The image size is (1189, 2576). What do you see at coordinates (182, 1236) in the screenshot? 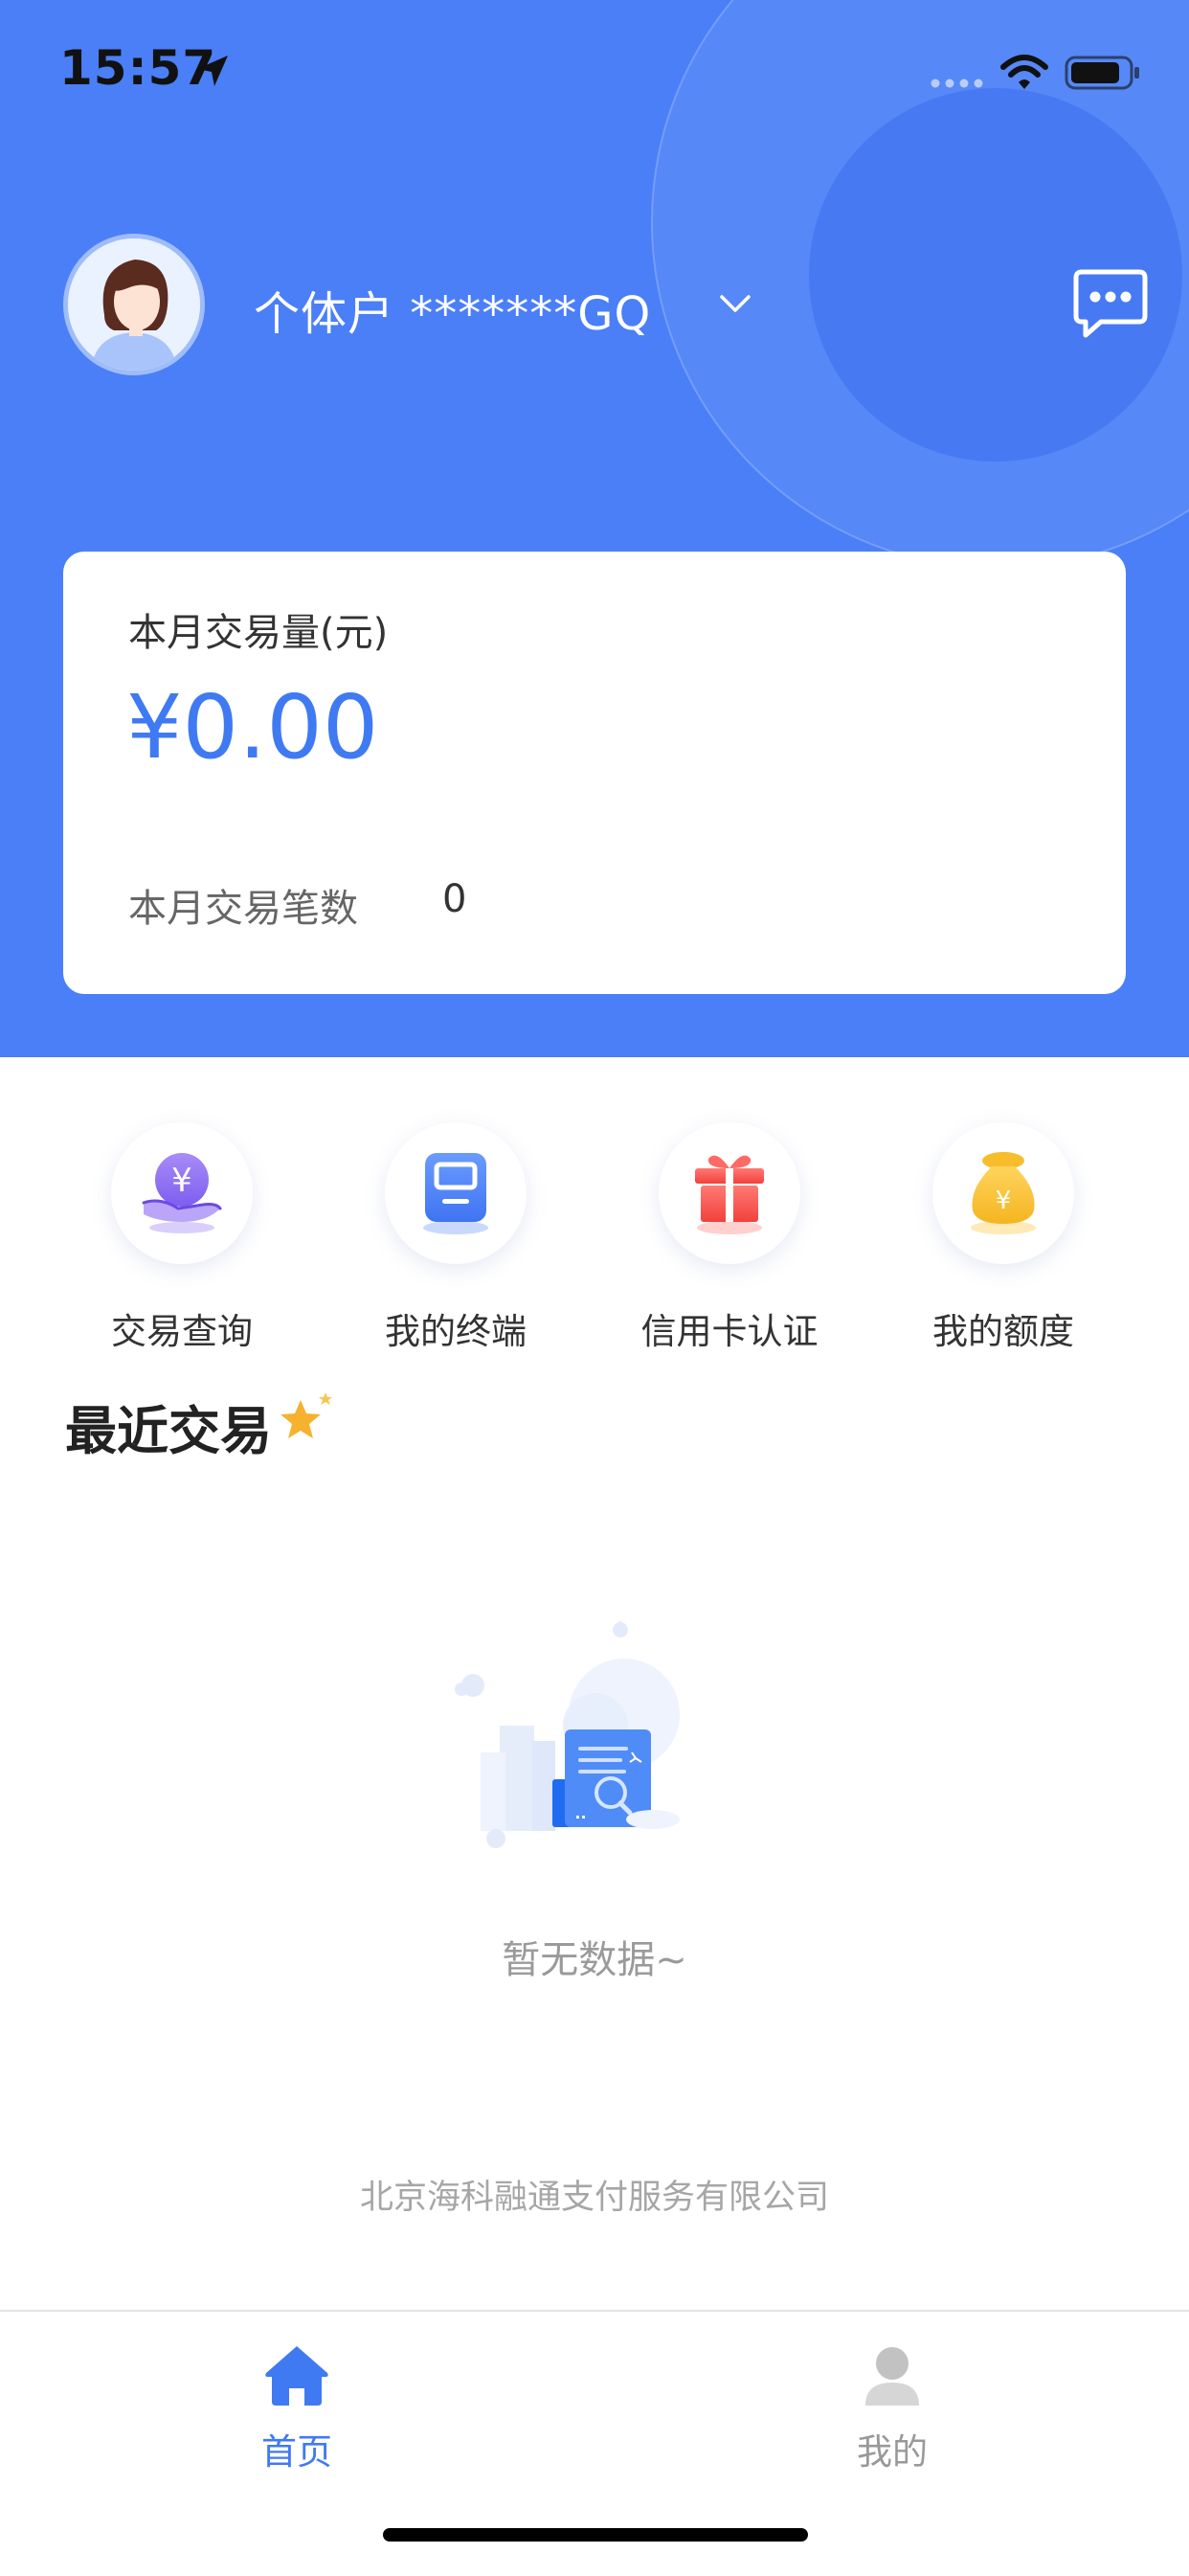
I see `quick-action-transaction-query: ¥ 交易查询` at bounding box center [182, 1236].